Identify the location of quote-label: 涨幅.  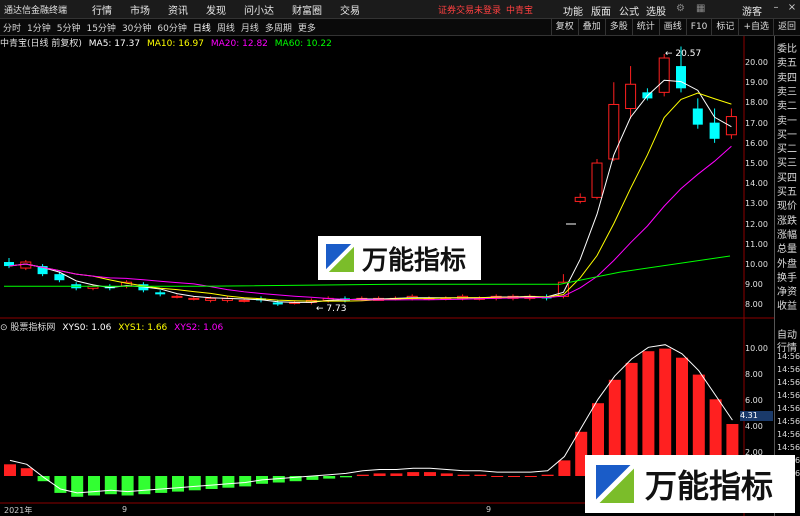
(787, 235).